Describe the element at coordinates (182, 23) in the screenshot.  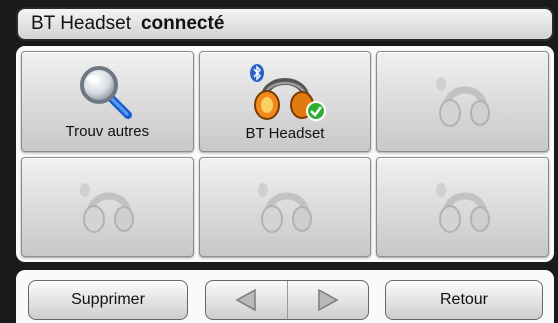
I see `connection-status: connecté` at that location.